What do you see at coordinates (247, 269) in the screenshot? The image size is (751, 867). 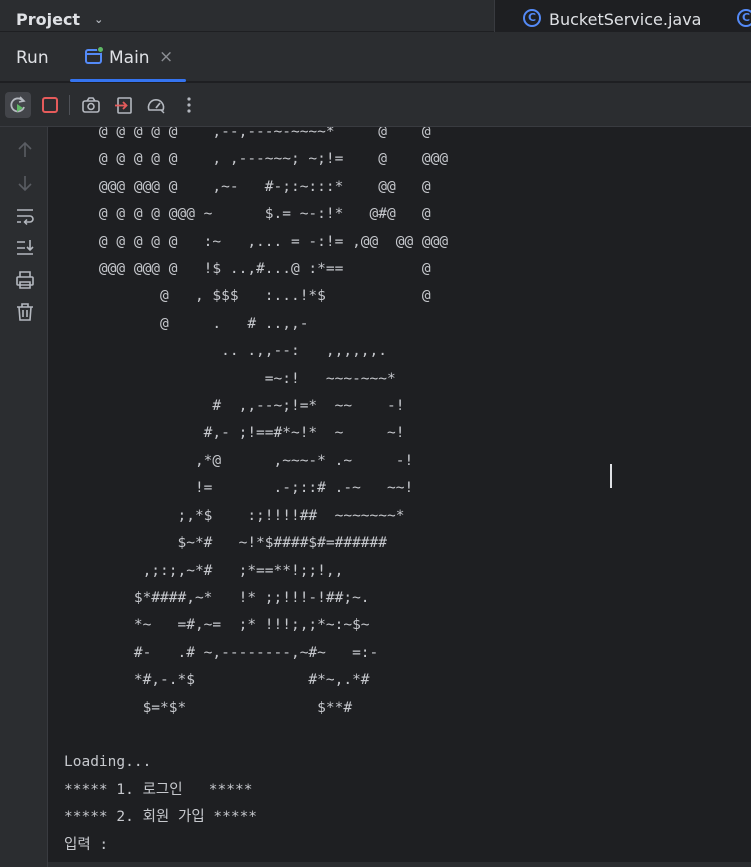 I see `console-line: @@@ @@@ @ !$ ..,#...@ :*== @` at bounding box center [247, 269].